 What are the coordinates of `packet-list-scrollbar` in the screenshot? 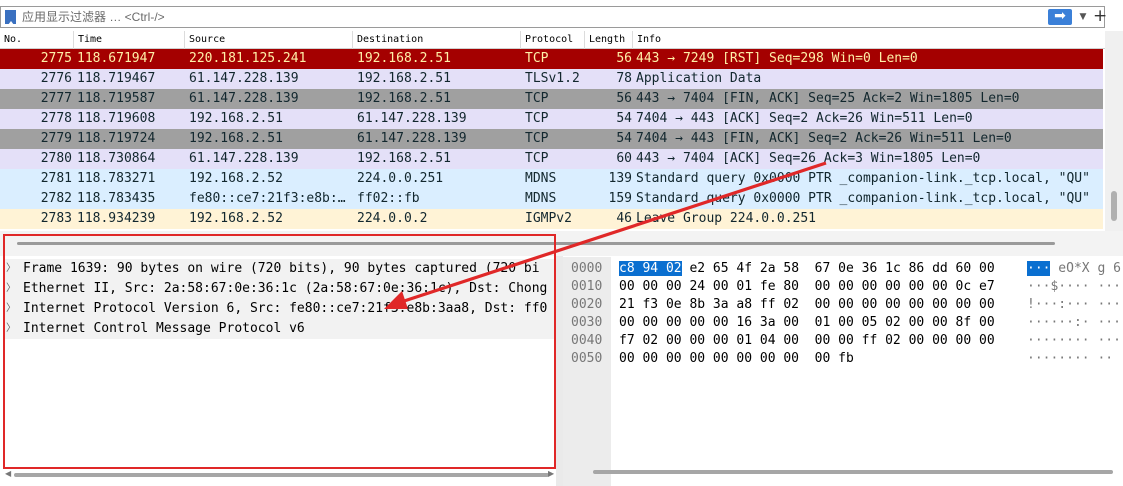 It's located at (1114, 131).